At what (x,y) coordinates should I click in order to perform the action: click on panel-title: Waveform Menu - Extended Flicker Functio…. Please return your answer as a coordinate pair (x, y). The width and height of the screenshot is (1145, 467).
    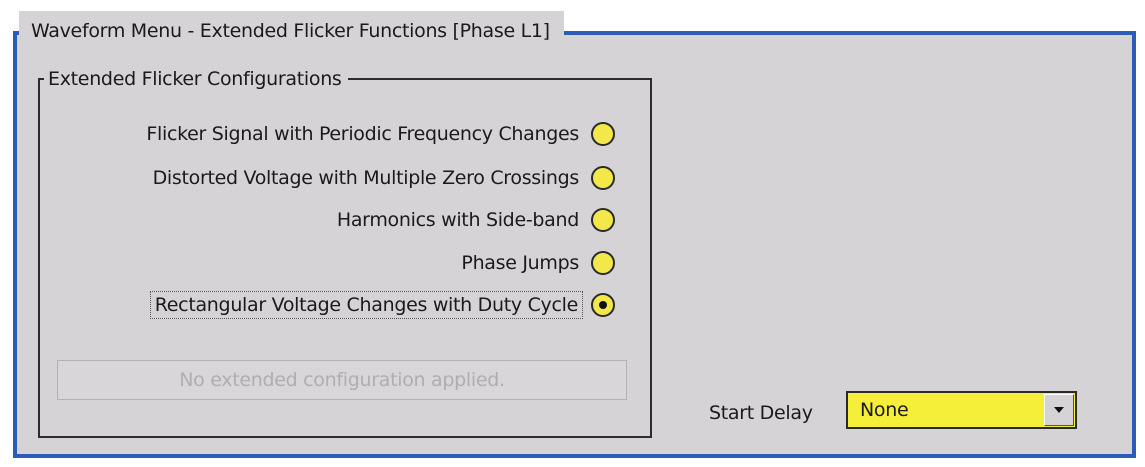
    Looking at the image, I should click on (291, 31).